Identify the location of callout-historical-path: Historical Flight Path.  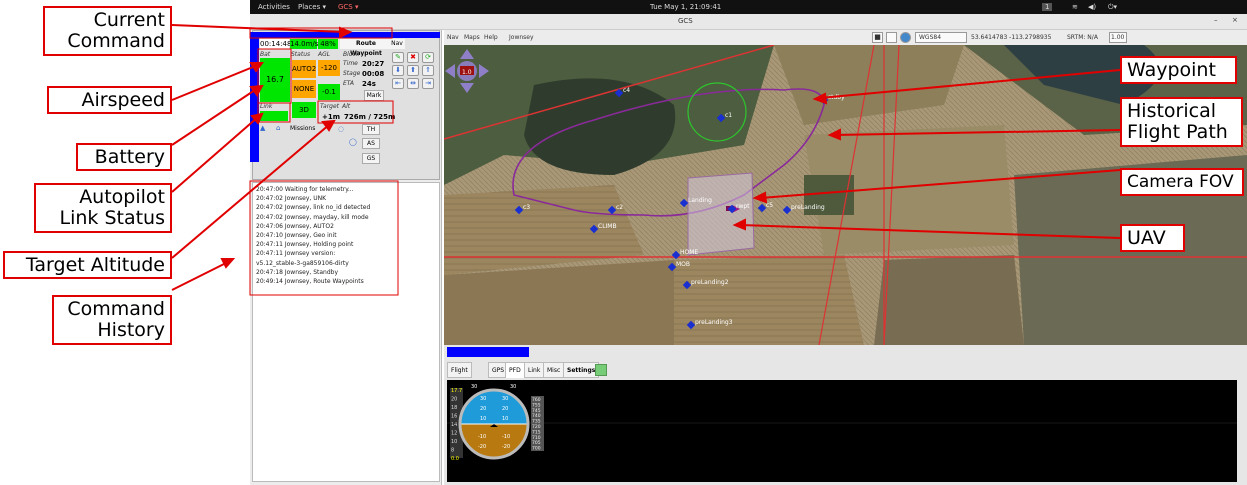
(1181, 122).